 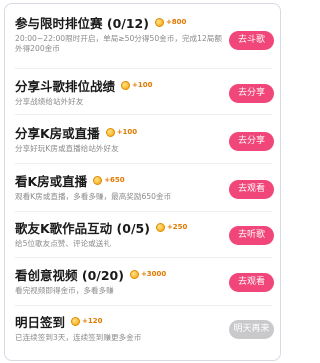 I want to click on task-reward: +3000, so click(x=148, y=274).